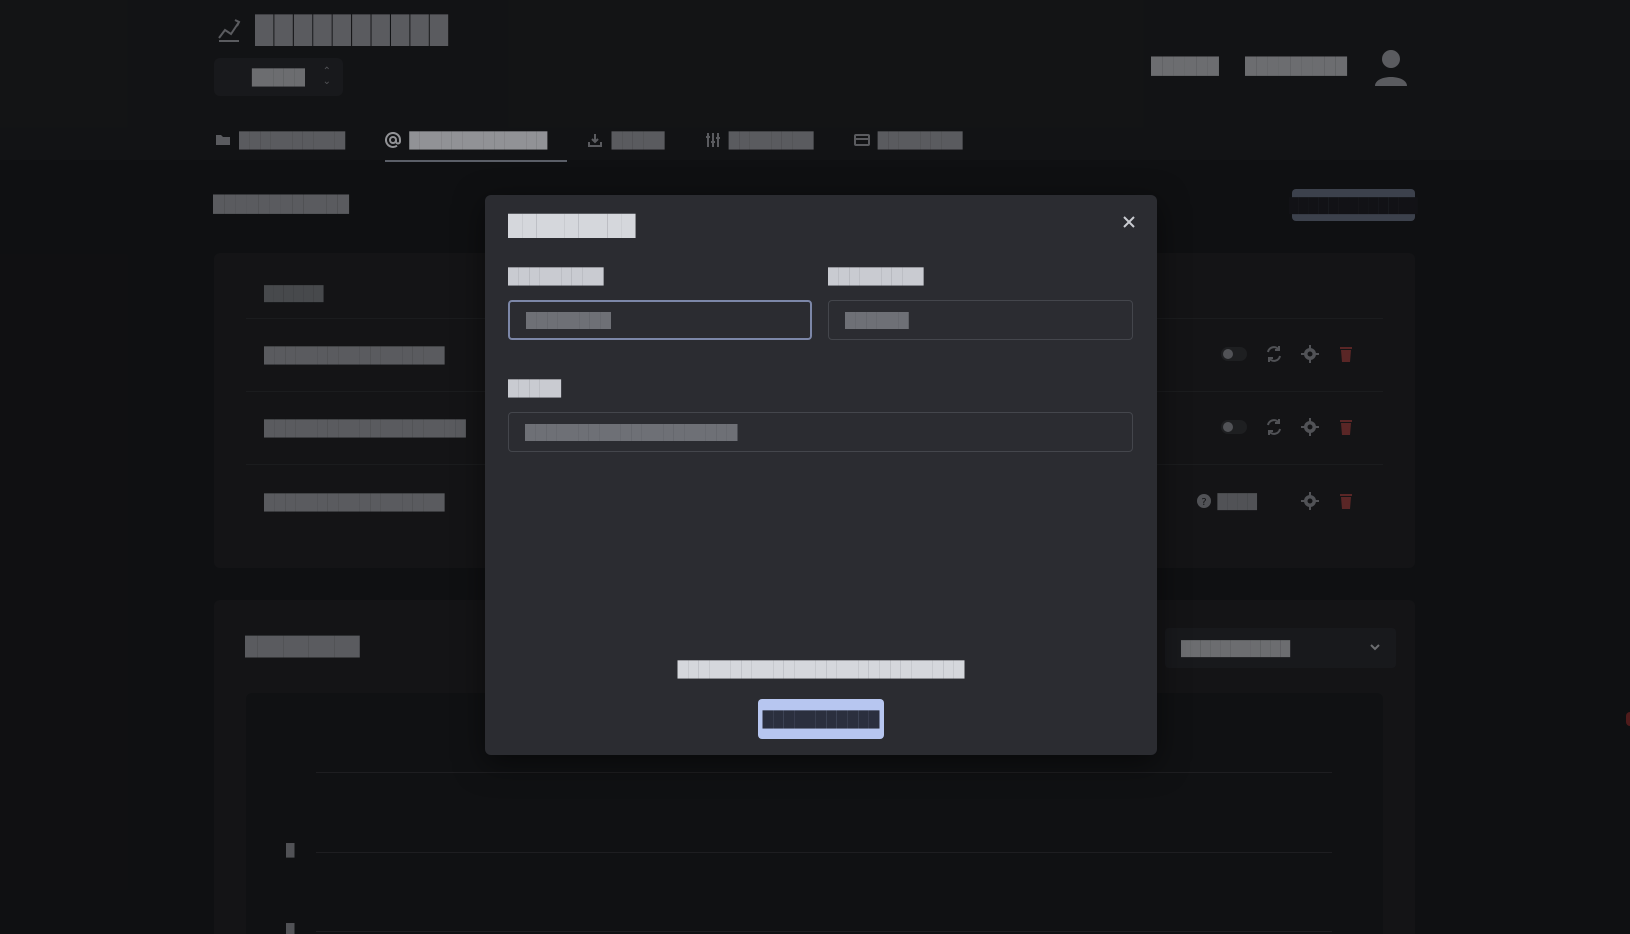  Describe the element at coordinates (821, 669) in the screenshot. I see `modal-footer-text: ███████████████████████████` at that location.